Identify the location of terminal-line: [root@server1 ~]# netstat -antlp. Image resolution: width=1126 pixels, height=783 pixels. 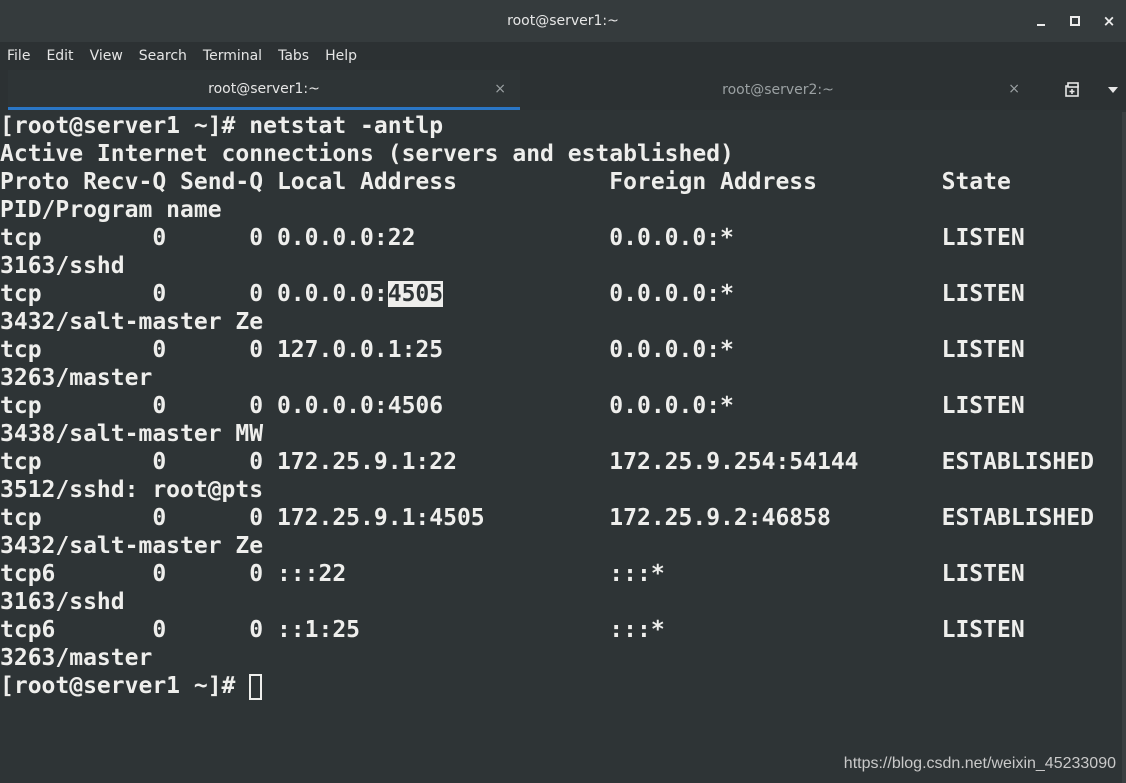
(222, 126).